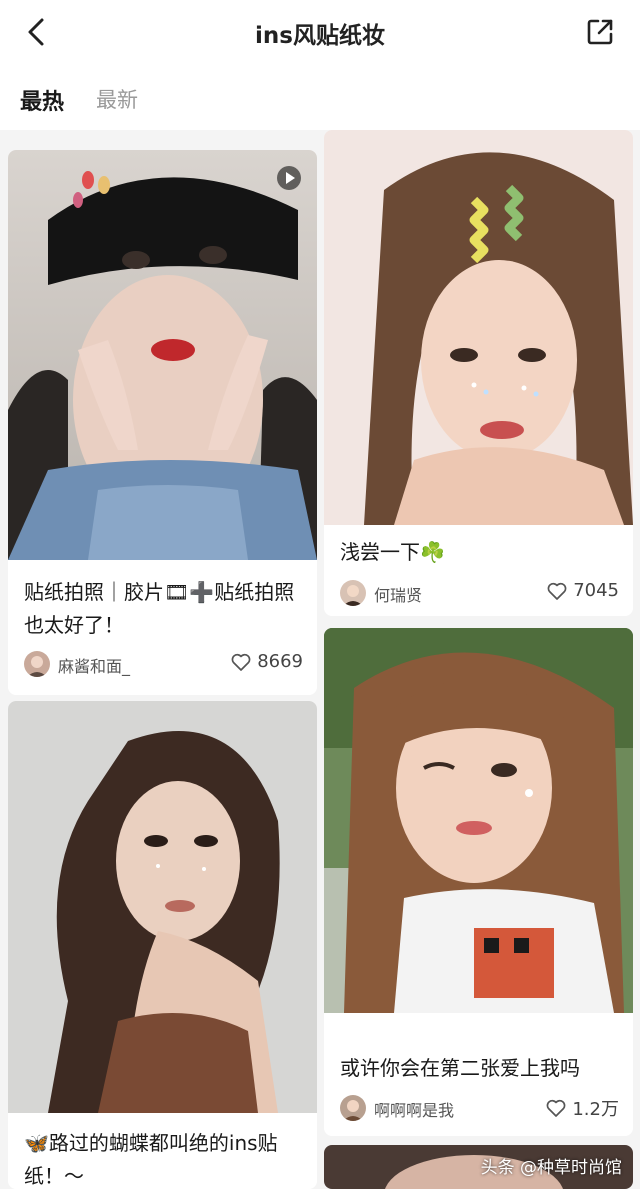  Describe the element at coordinates (479, 593) in the screenshot. I see `post-meta: 何瑞贤 7045` at that location.